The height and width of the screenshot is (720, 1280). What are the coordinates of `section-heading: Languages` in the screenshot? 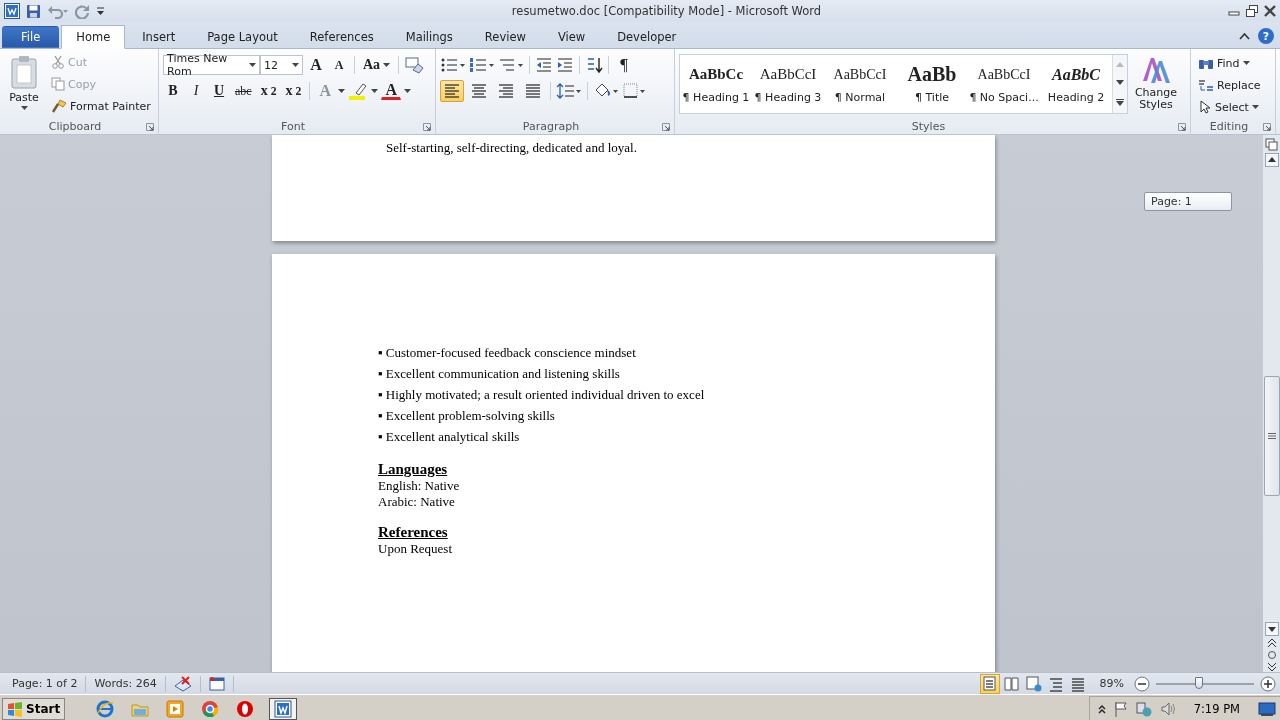 It's located at (413, 469).